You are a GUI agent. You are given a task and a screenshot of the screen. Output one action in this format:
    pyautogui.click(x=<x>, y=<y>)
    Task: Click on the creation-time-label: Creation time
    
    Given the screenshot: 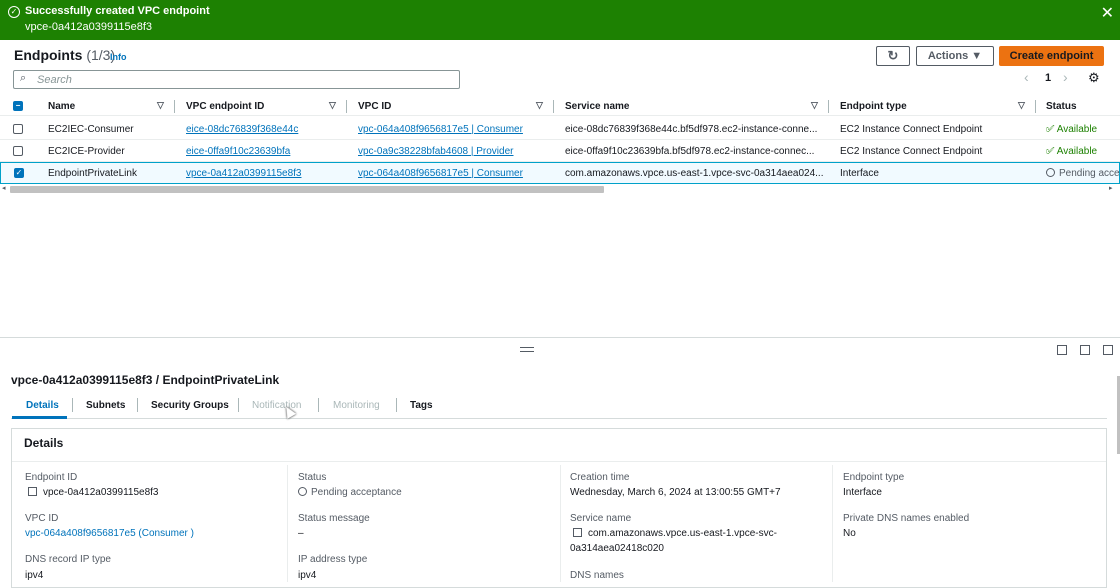 What is the action you would take?
    pyautogui.click(x=600, y=477)
    